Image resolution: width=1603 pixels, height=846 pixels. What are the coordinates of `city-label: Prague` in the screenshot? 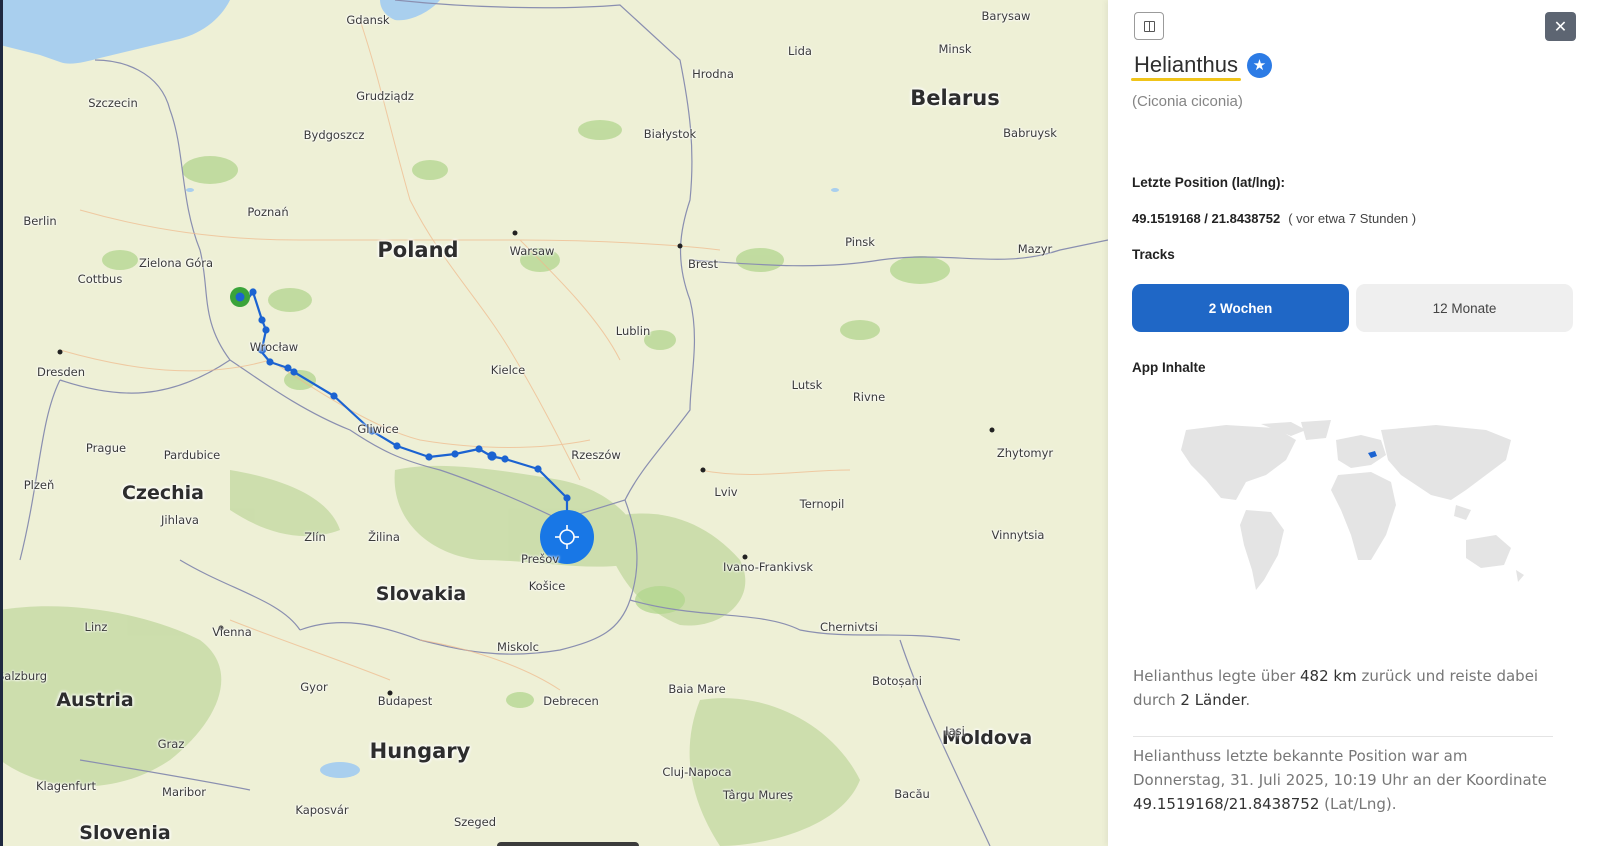 It's located at (106, 448).